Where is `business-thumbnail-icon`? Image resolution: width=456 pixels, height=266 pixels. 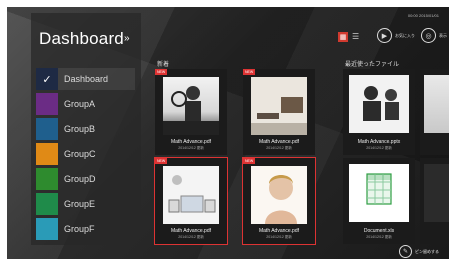 business-thumbnail-icon is located at coordinates (379, 104).